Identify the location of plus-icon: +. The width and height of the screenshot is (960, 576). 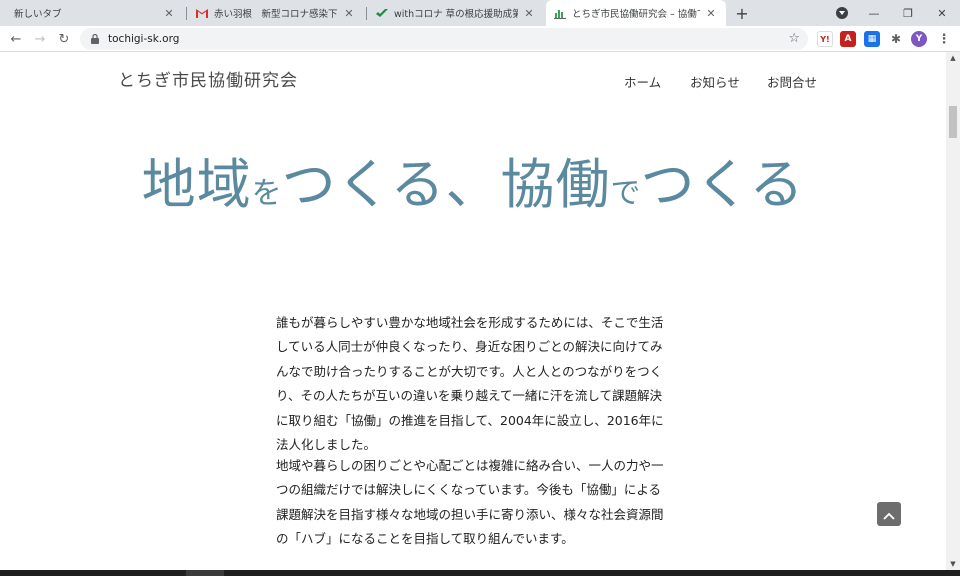
(742, 13).